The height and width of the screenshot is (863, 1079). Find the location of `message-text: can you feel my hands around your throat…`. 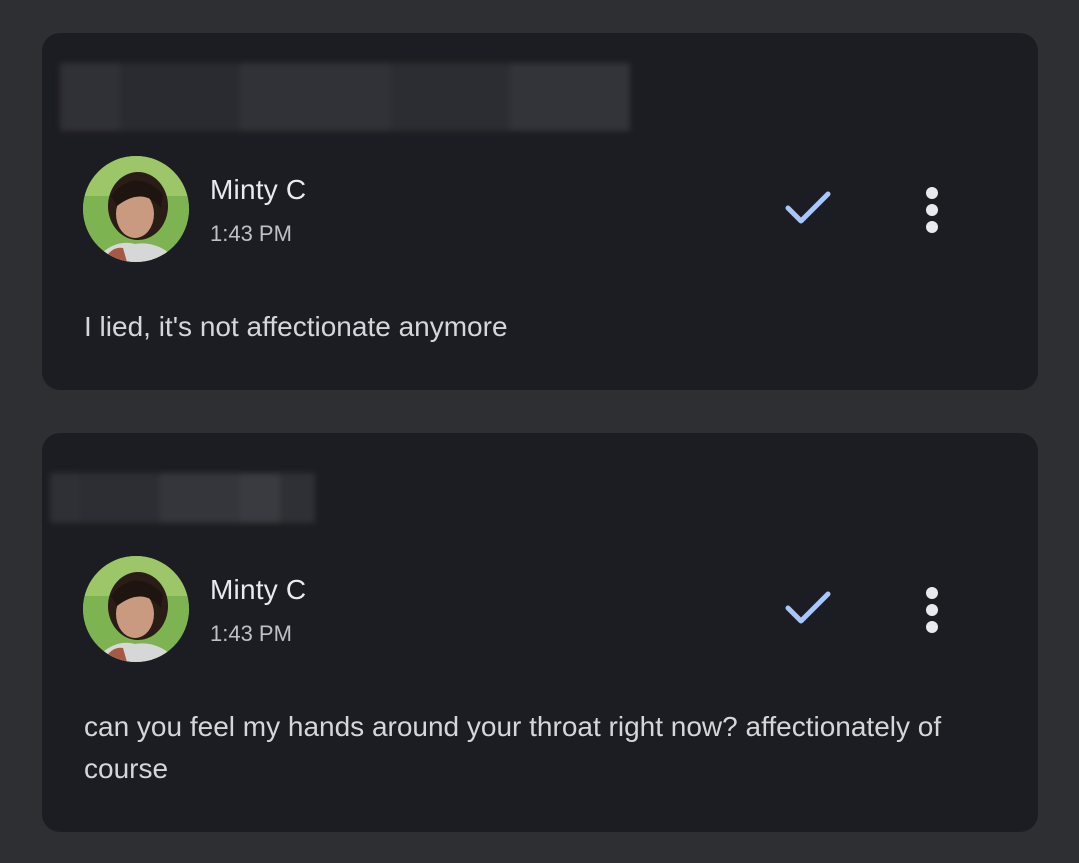

message-text: can you feel my hands around your throat… is located at coordinates (513, 747).